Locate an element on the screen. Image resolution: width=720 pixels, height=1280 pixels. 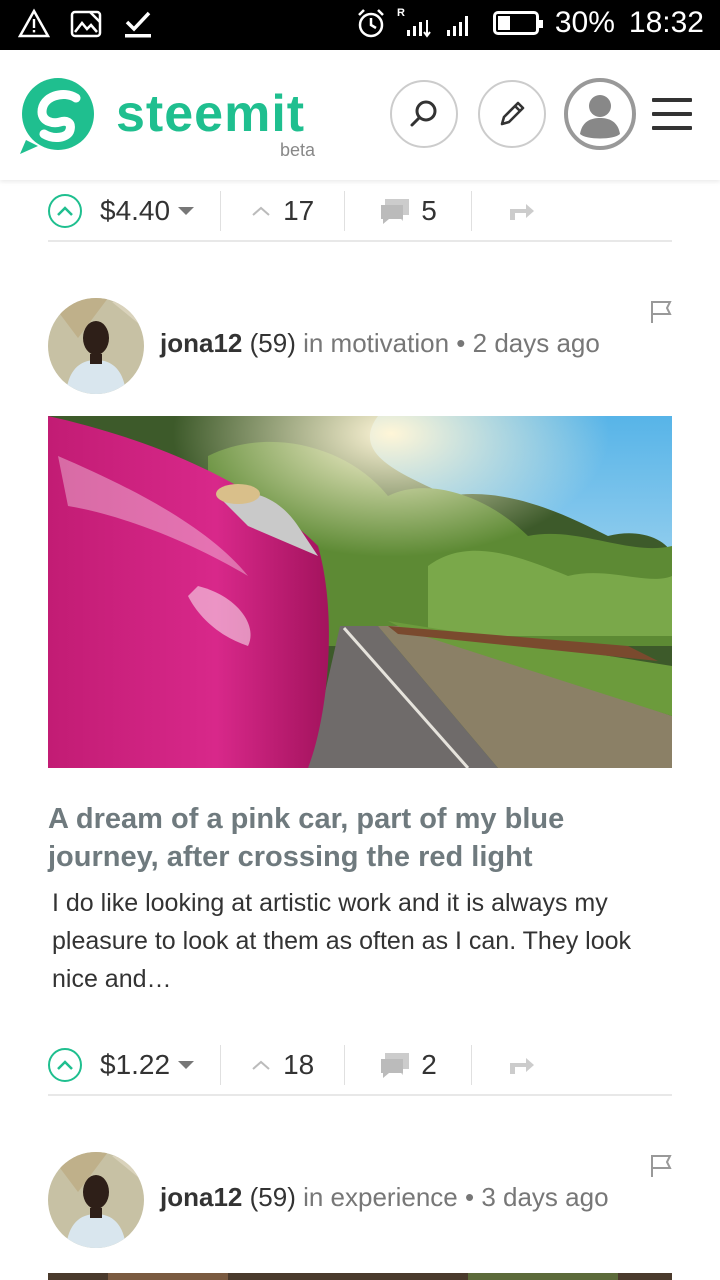
status-bar: R 30% 18:32 is located at coordinates (360, 25).